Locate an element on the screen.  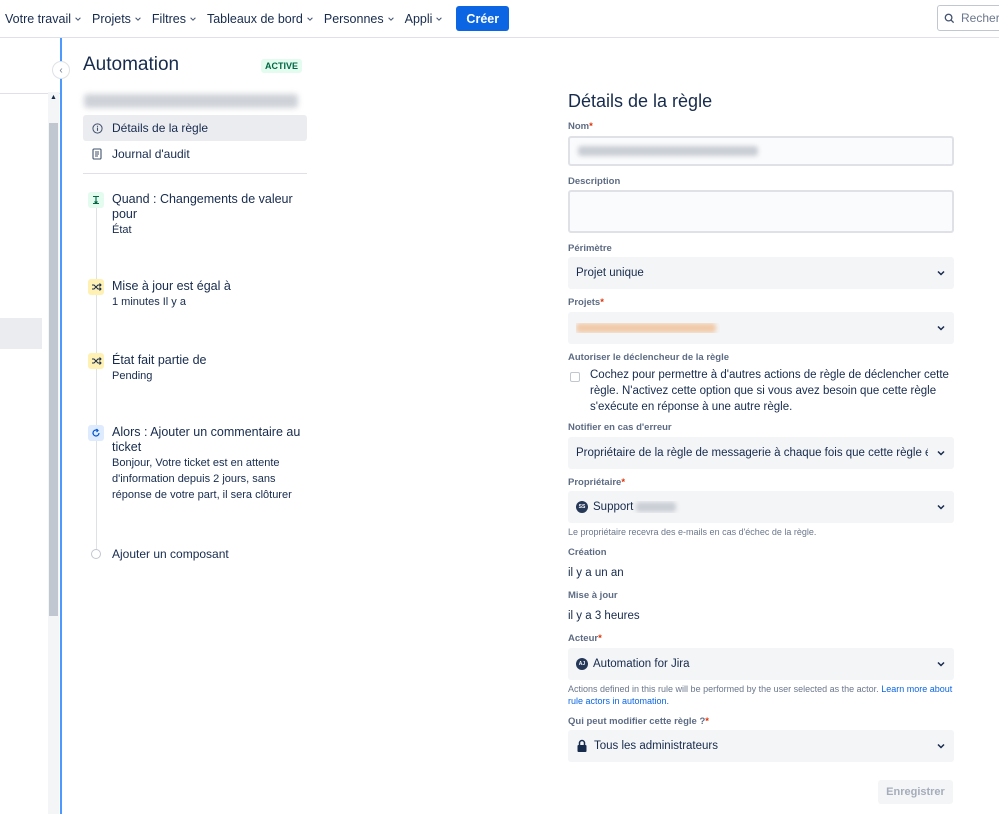
search-icon is located at coordinates (949, 18).